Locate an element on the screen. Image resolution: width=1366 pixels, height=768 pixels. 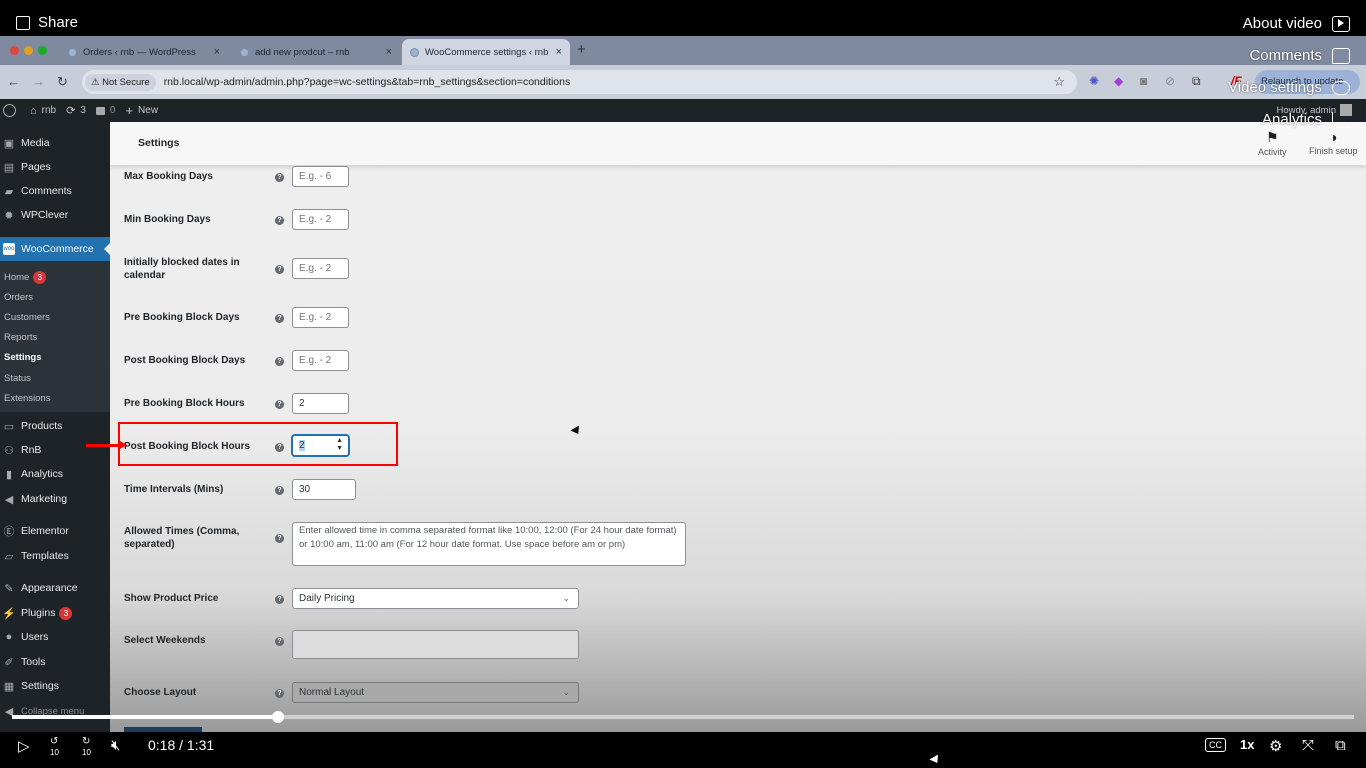
forward-label: 10 is located at coordinates (86, 752).